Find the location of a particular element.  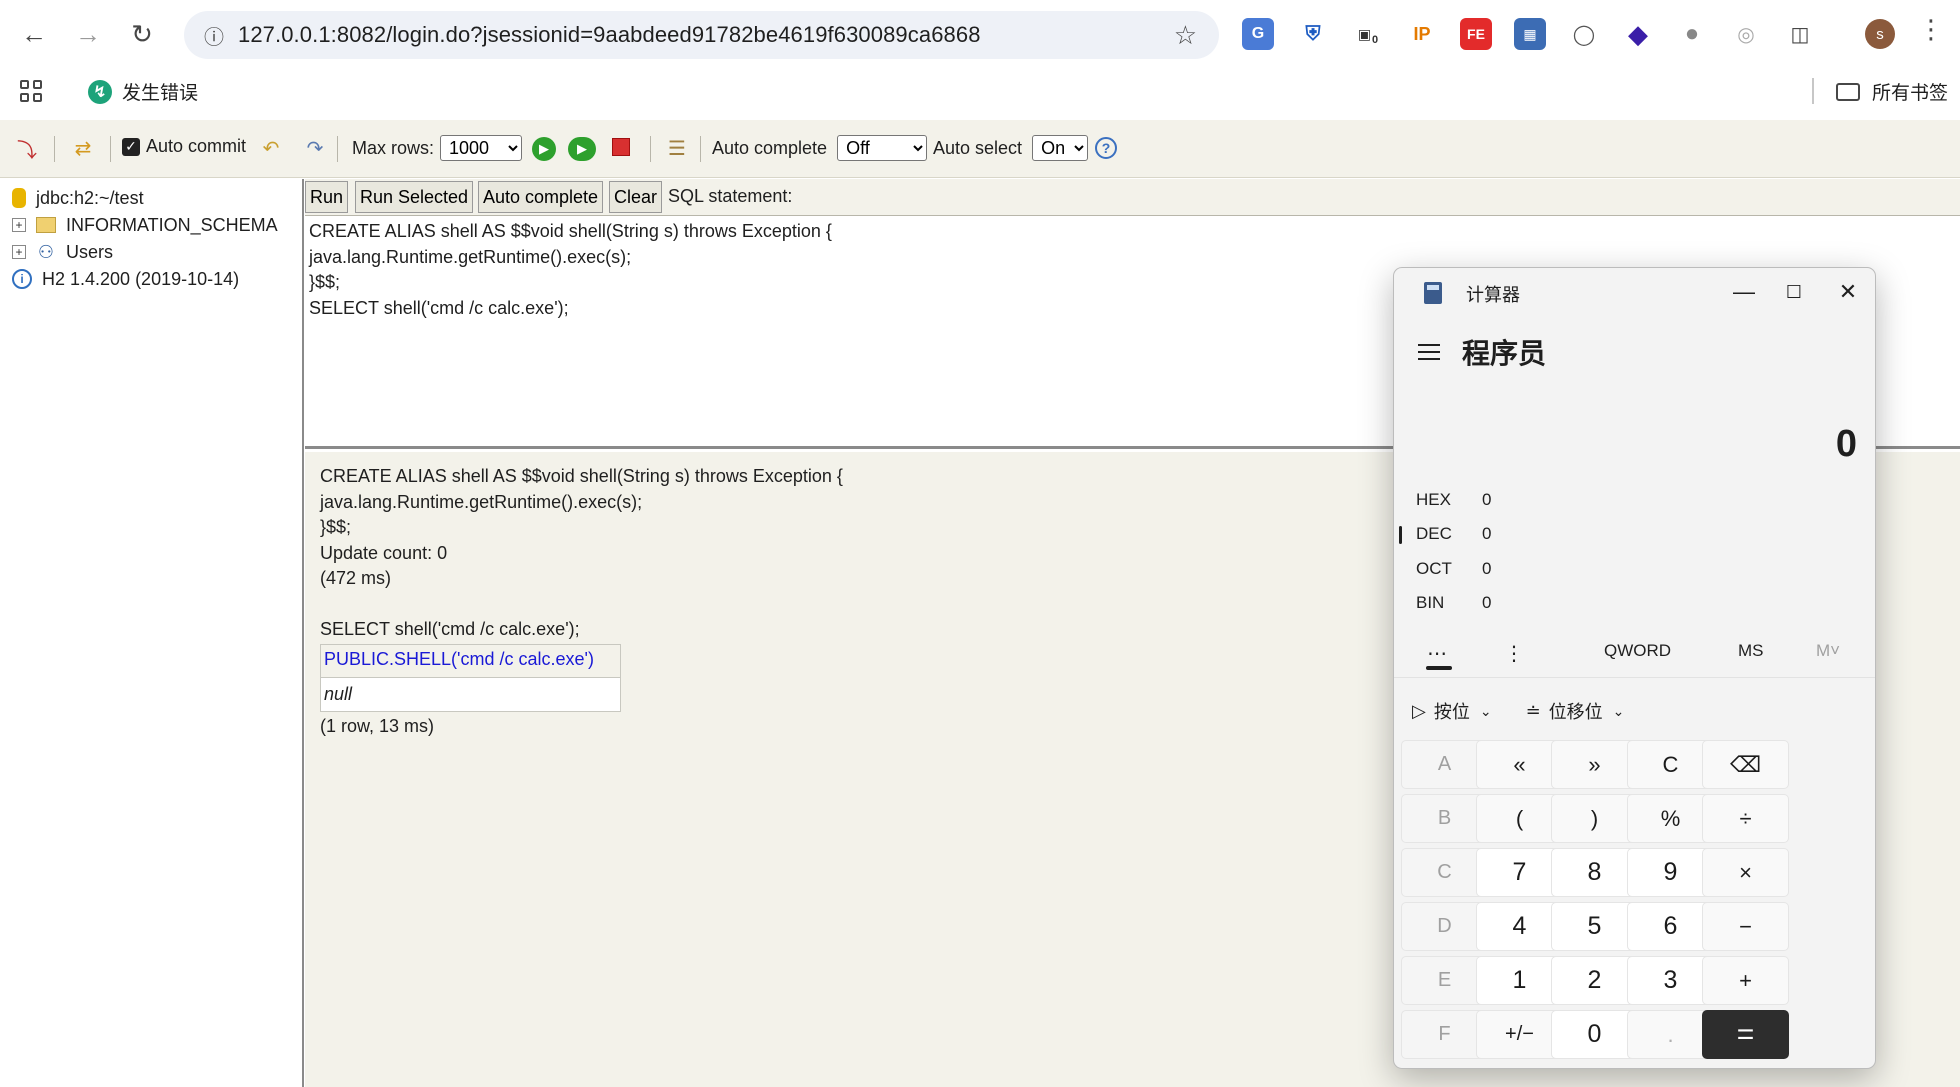

result-cell: null is located at coordinates (470, 694).